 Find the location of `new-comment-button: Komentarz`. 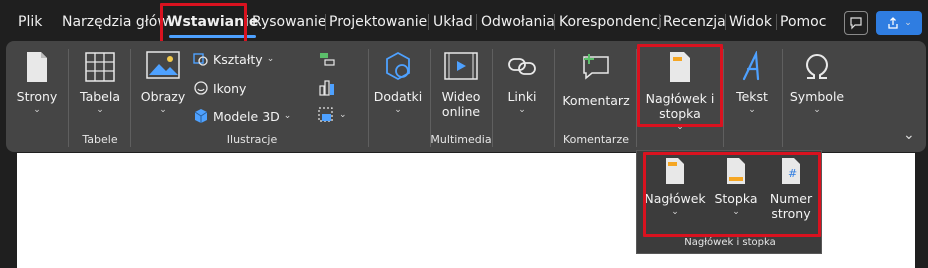

new-comment-button: Komentarz is located at coordinates (596, 79).